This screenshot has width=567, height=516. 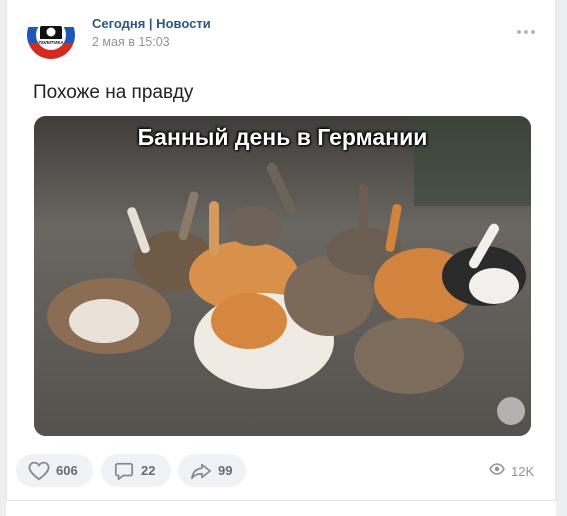 What do you see at coordinates (131, 42) in the screenshot?
I see `post-time: 2 мая в 15:03` at bounding box center [131, 42].